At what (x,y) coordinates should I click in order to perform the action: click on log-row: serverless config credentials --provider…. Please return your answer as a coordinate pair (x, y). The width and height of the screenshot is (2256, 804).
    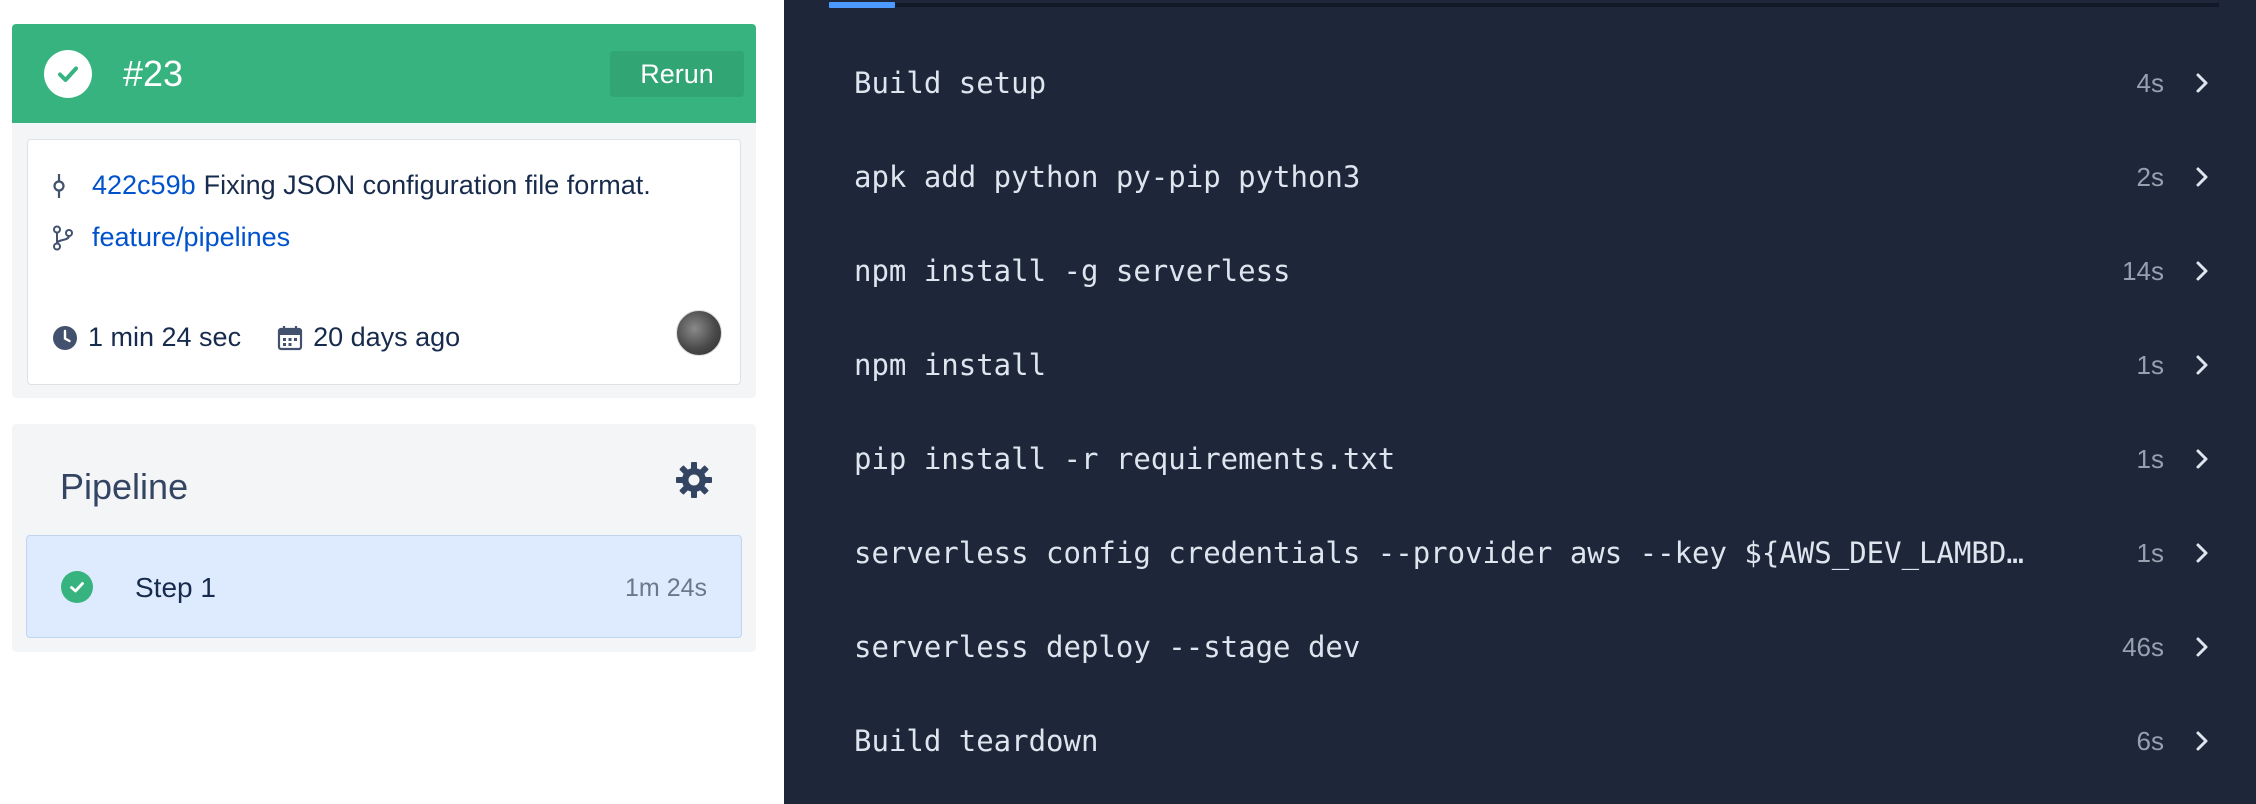
    Looking at the image, I should click on (1524, 553).